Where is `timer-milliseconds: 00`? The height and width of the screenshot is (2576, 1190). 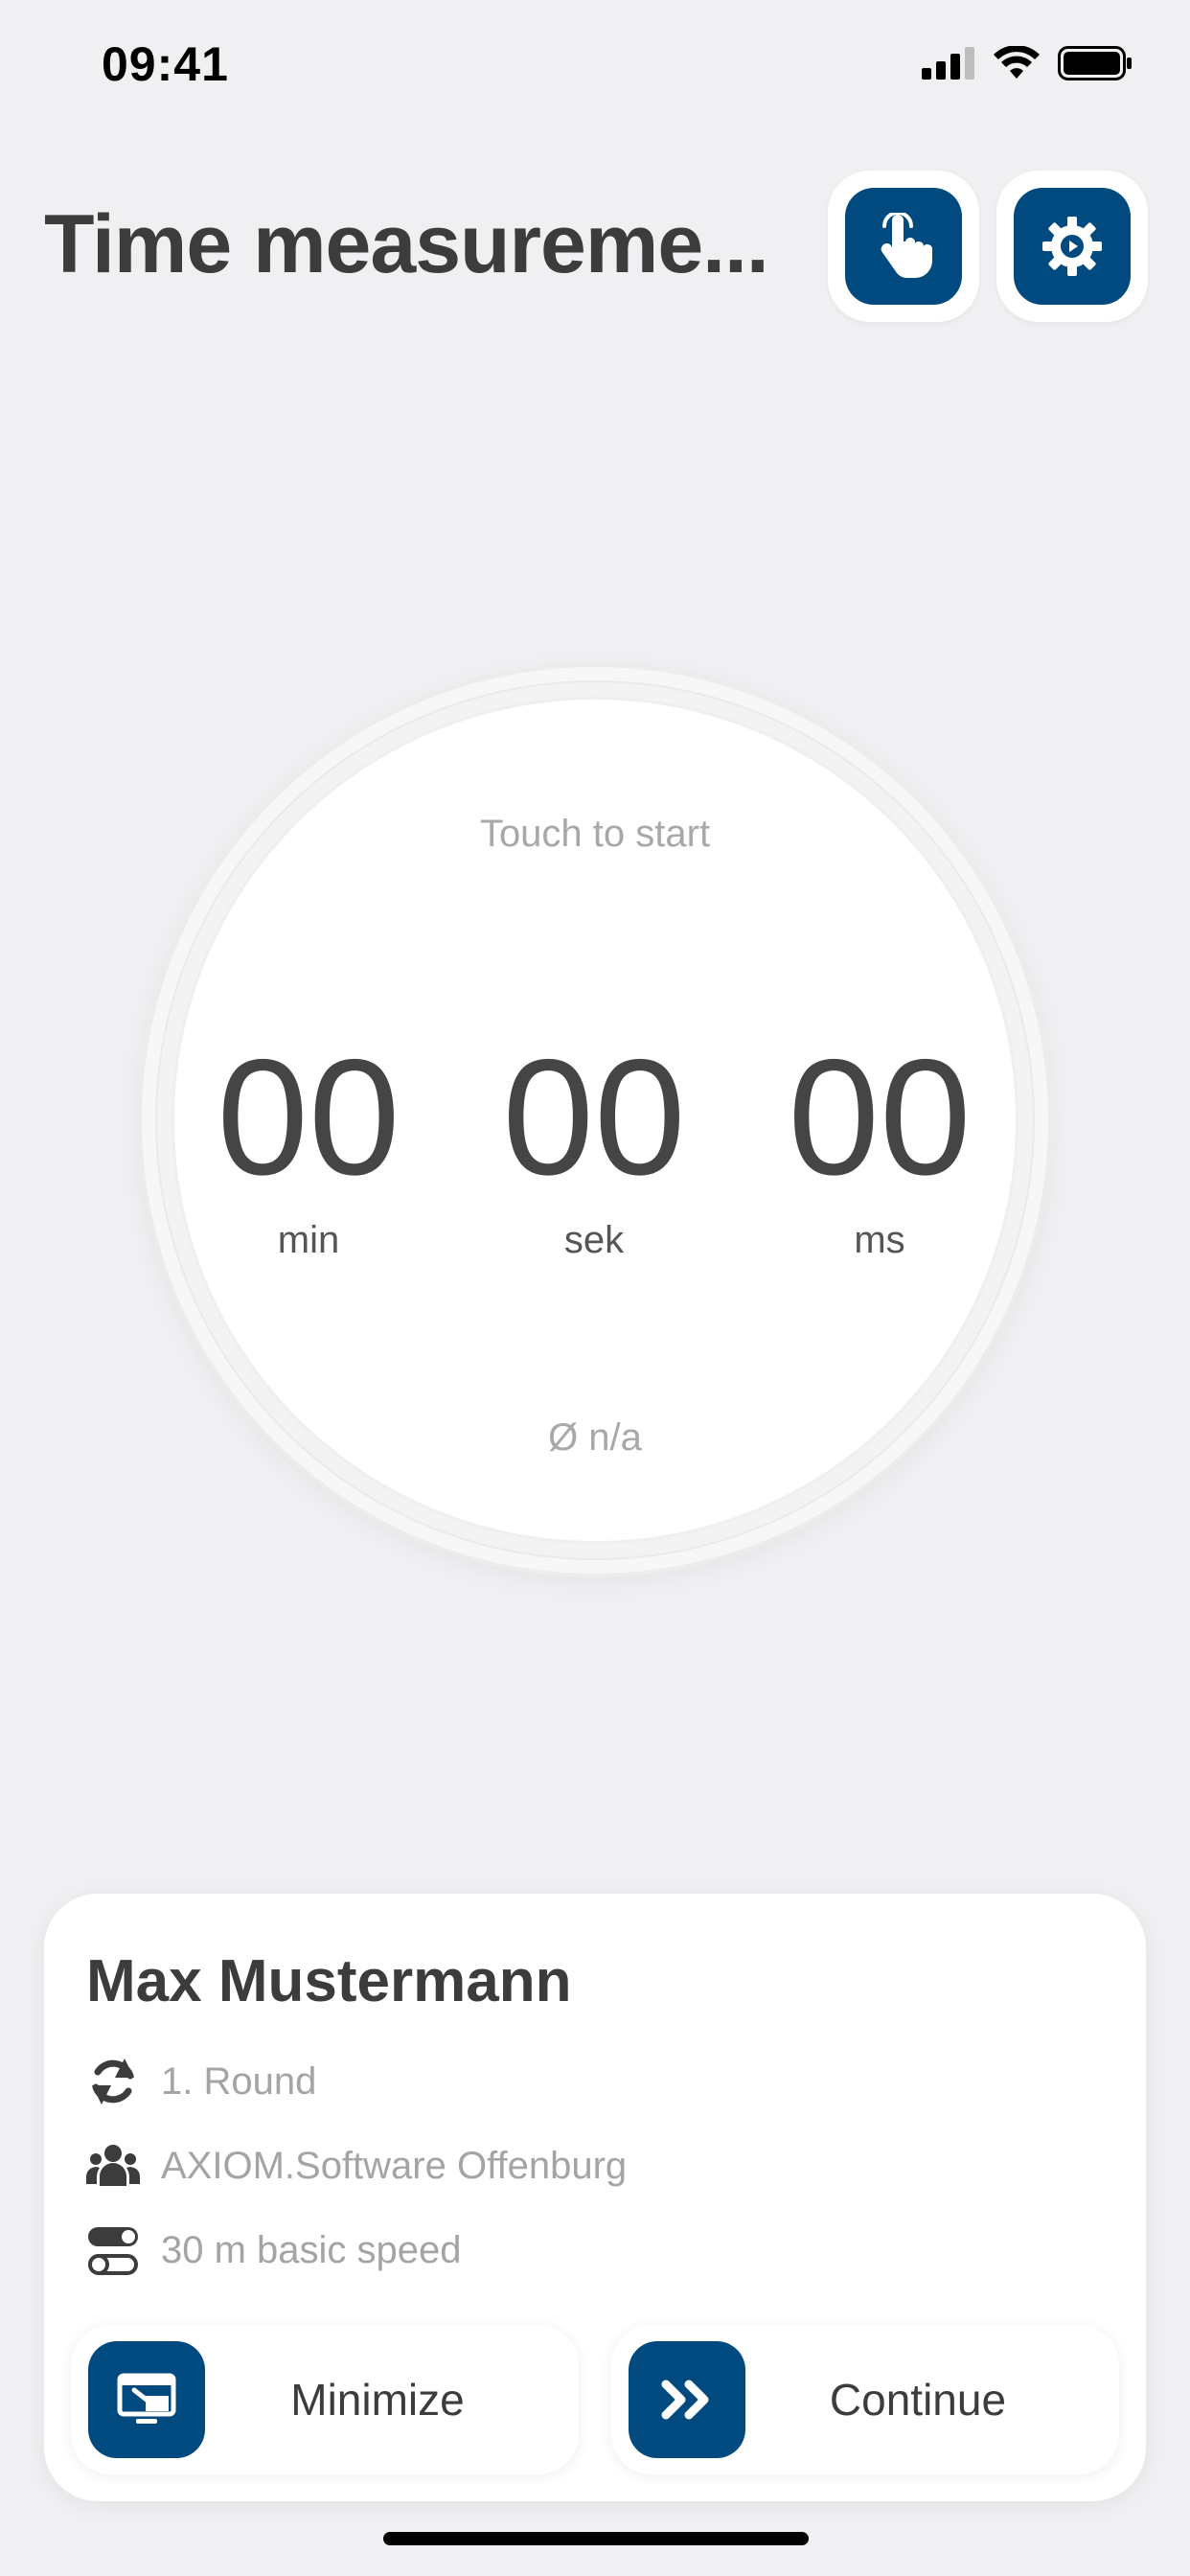 timer-milliseconds: 00 is located at coordinates (880, 1117).